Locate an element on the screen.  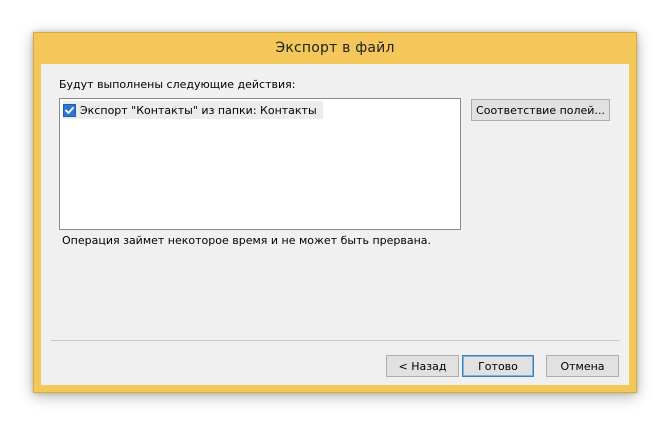
actions-label: Будут выполнены следующие действия: is located at coordinates (177, 84).